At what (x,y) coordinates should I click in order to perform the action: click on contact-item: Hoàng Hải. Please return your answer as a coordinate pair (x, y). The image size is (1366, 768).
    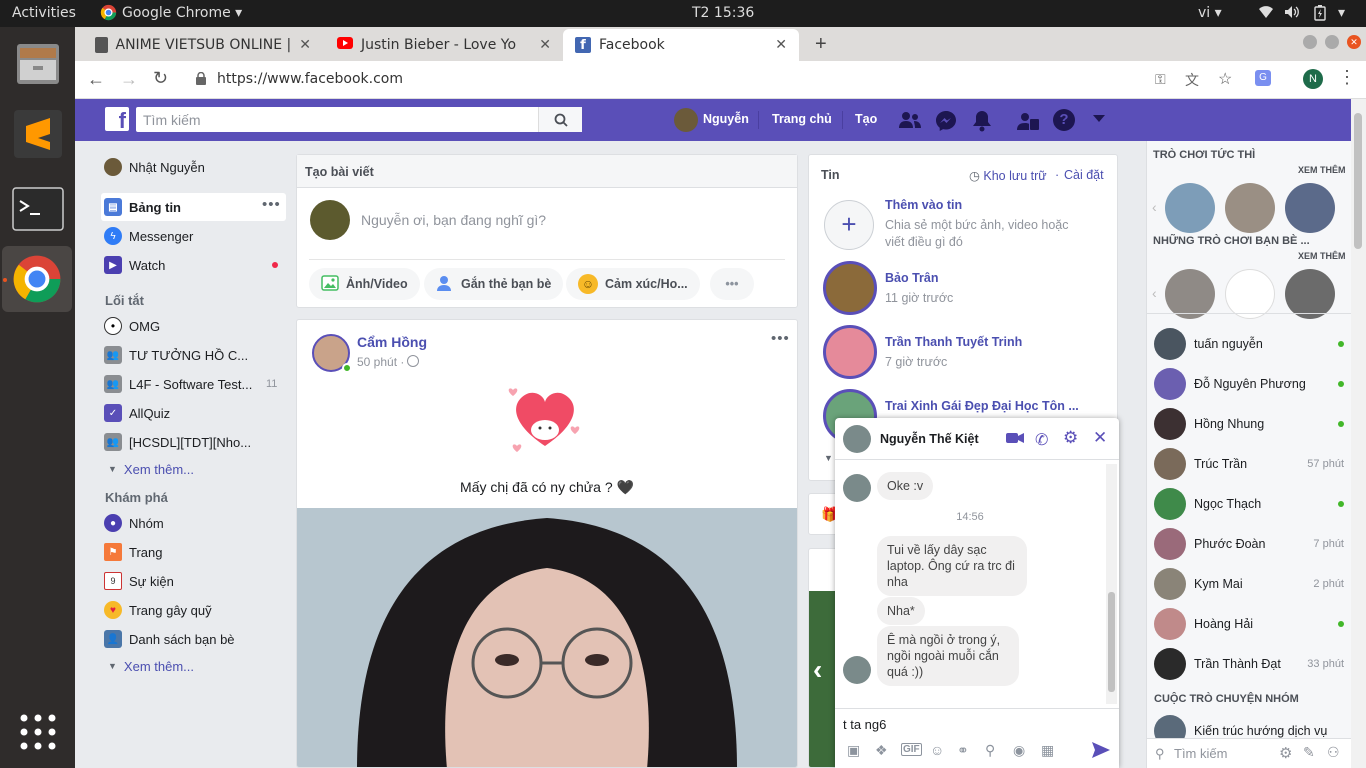
    Looking at the image, I should click on (1249, 624).